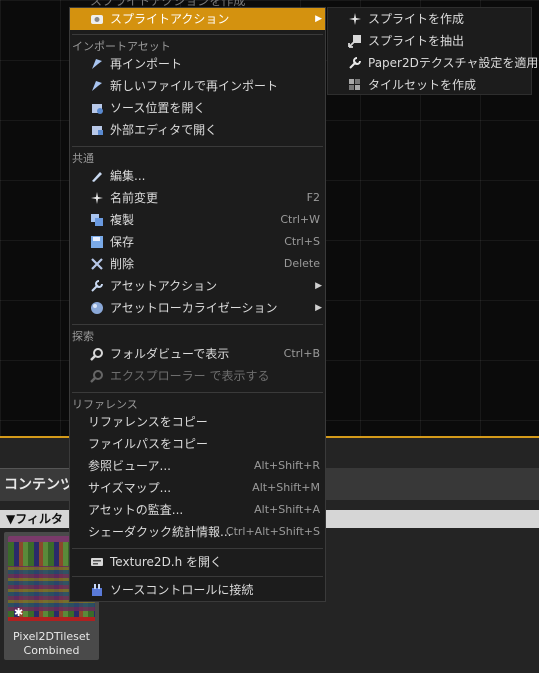 The image size is (539, 673). I want to click on menu-item-create-sprite: スプライトを作成, so click(429, 19).